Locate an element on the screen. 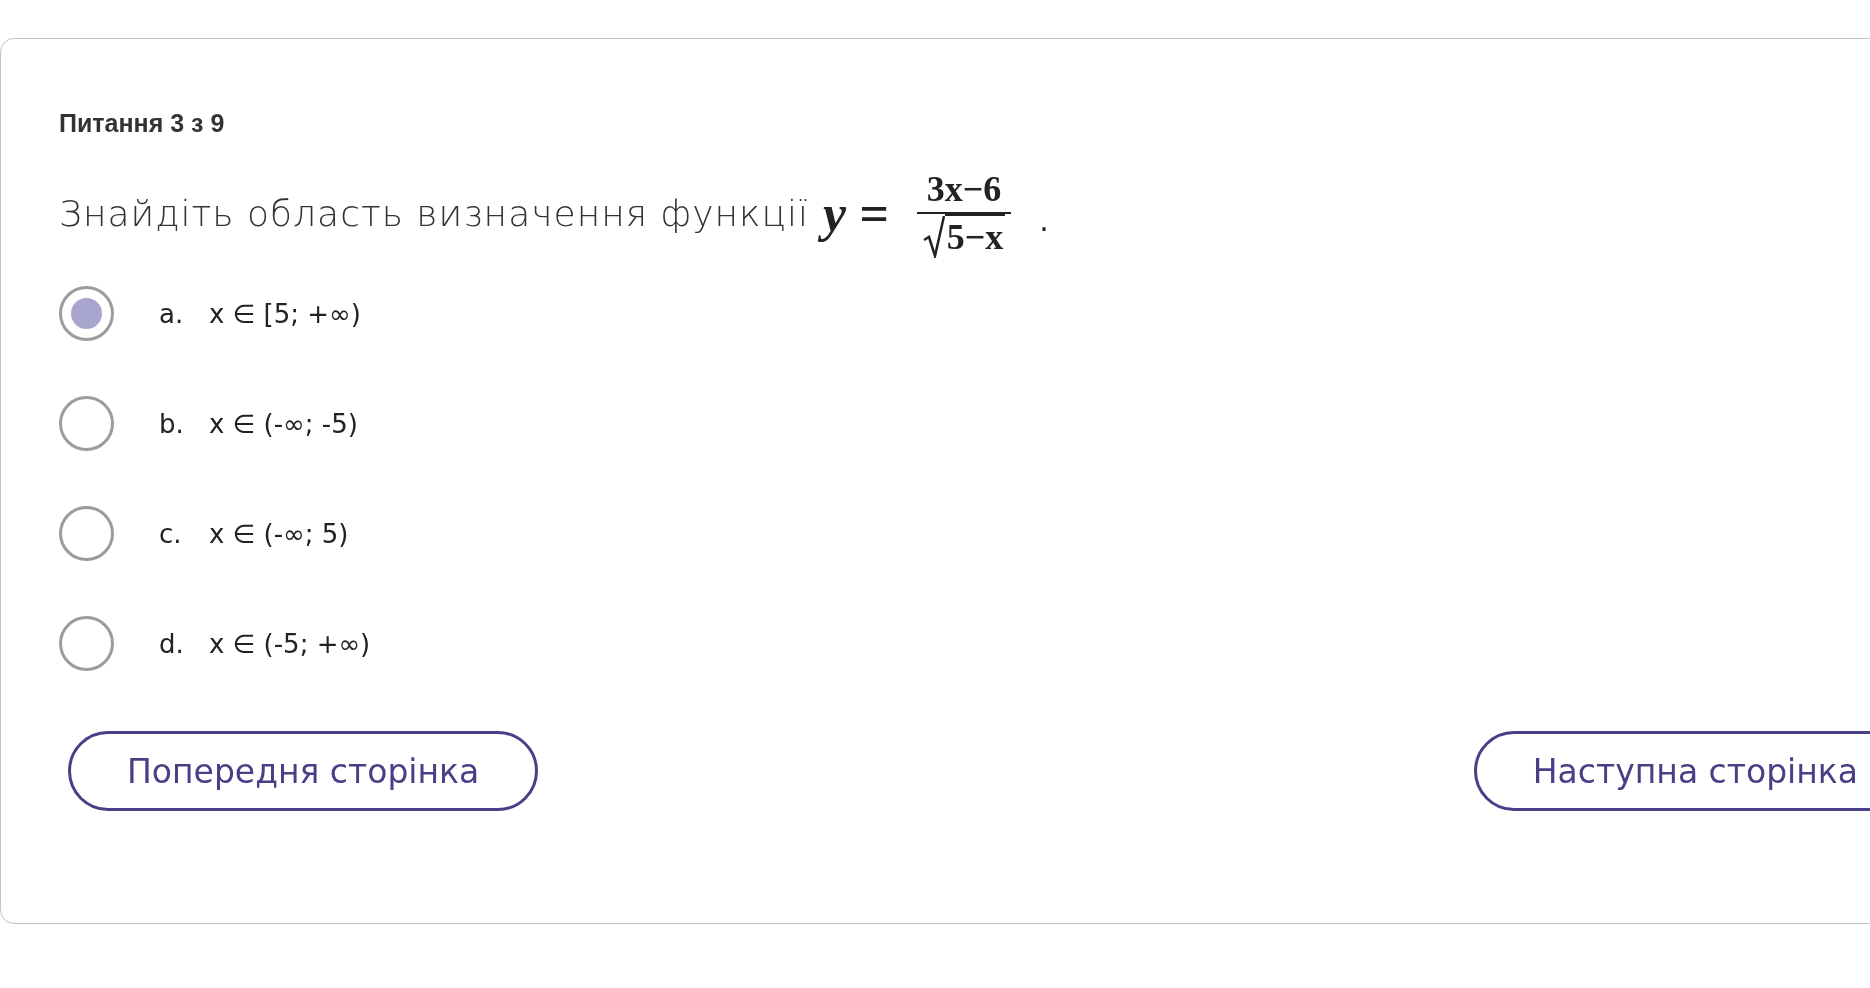 The width and height of the screenshot is (1870, 988). question-number: Питання 3 з 9 is located at coordinates (142, 123).